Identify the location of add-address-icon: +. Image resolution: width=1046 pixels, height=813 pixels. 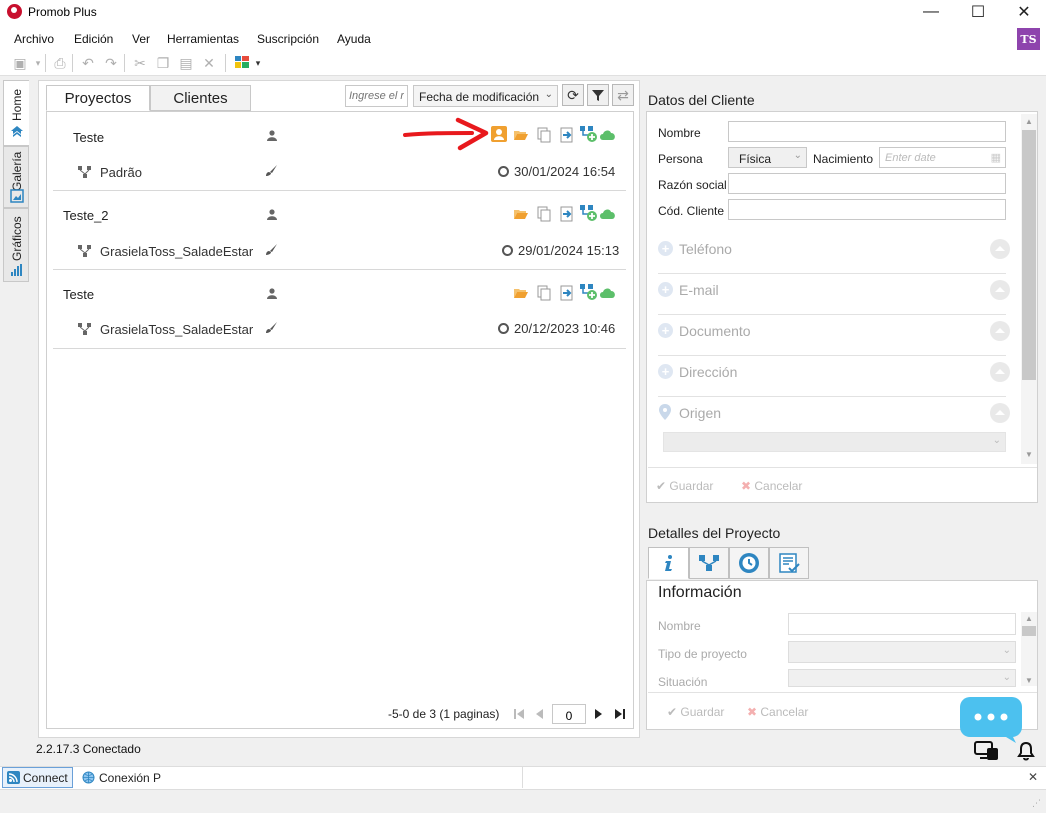
(665, 371).